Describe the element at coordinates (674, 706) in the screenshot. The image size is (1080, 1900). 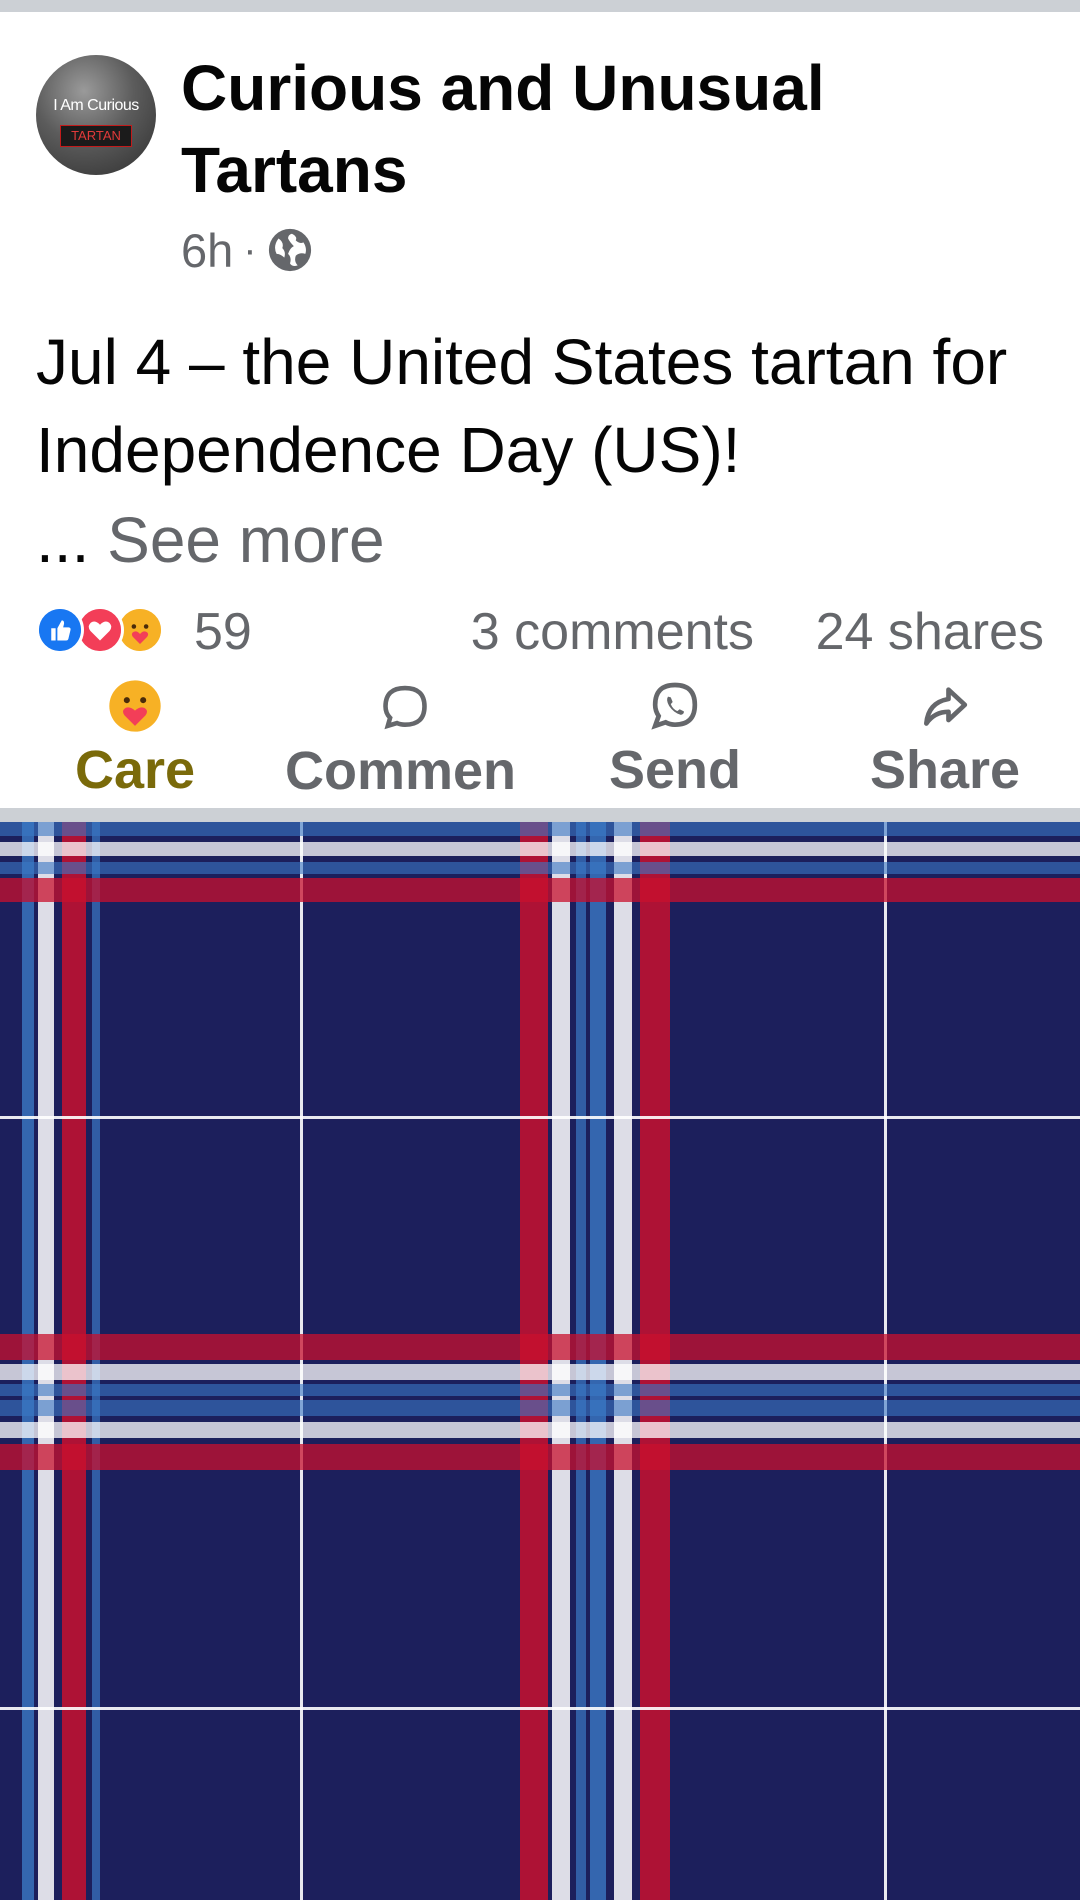
I see `whatsapp-icon` at that location.